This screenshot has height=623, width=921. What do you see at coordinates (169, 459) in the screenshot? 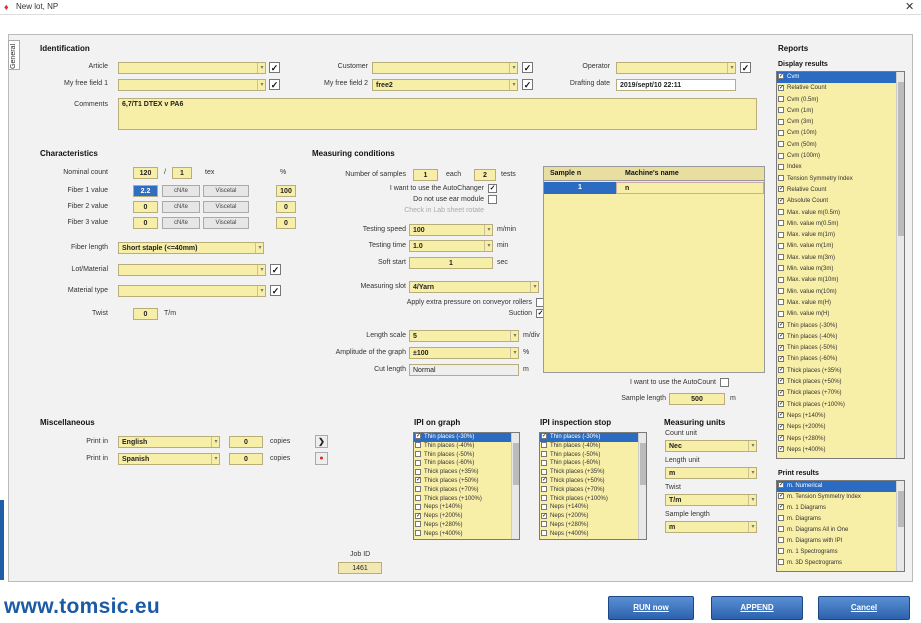
I see `print-language-2: Spanish` at bounding box center [169, 459].